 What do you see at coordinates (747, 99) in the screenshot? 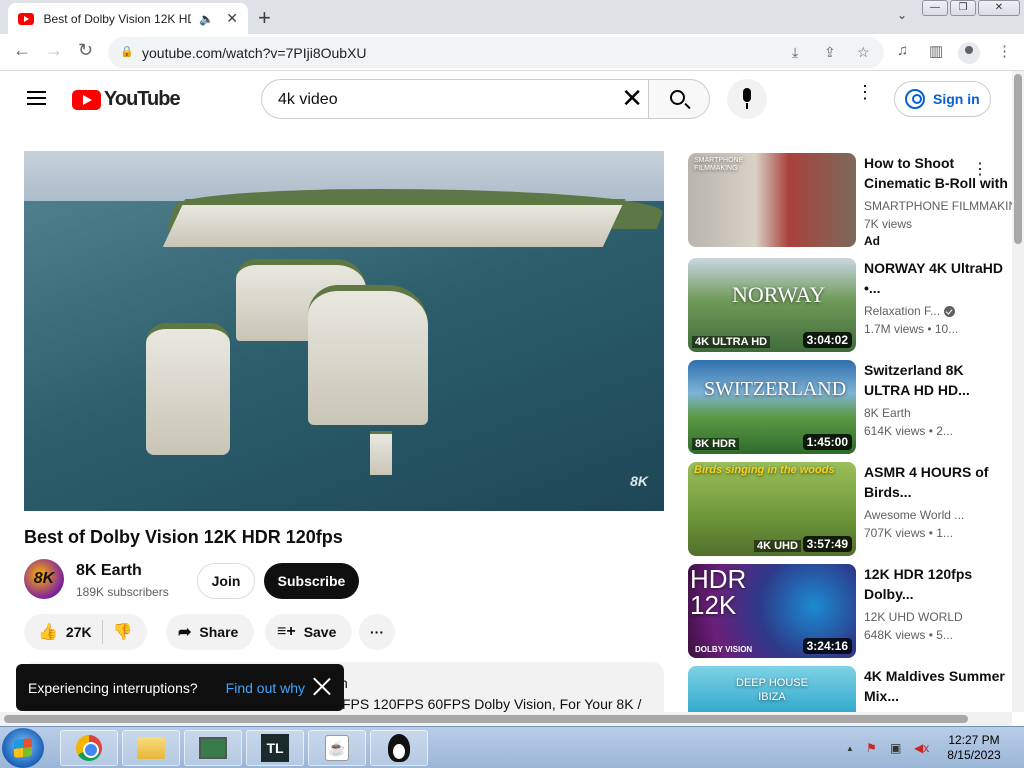
I see `voice-search-button` at bounding box center [747, 99].